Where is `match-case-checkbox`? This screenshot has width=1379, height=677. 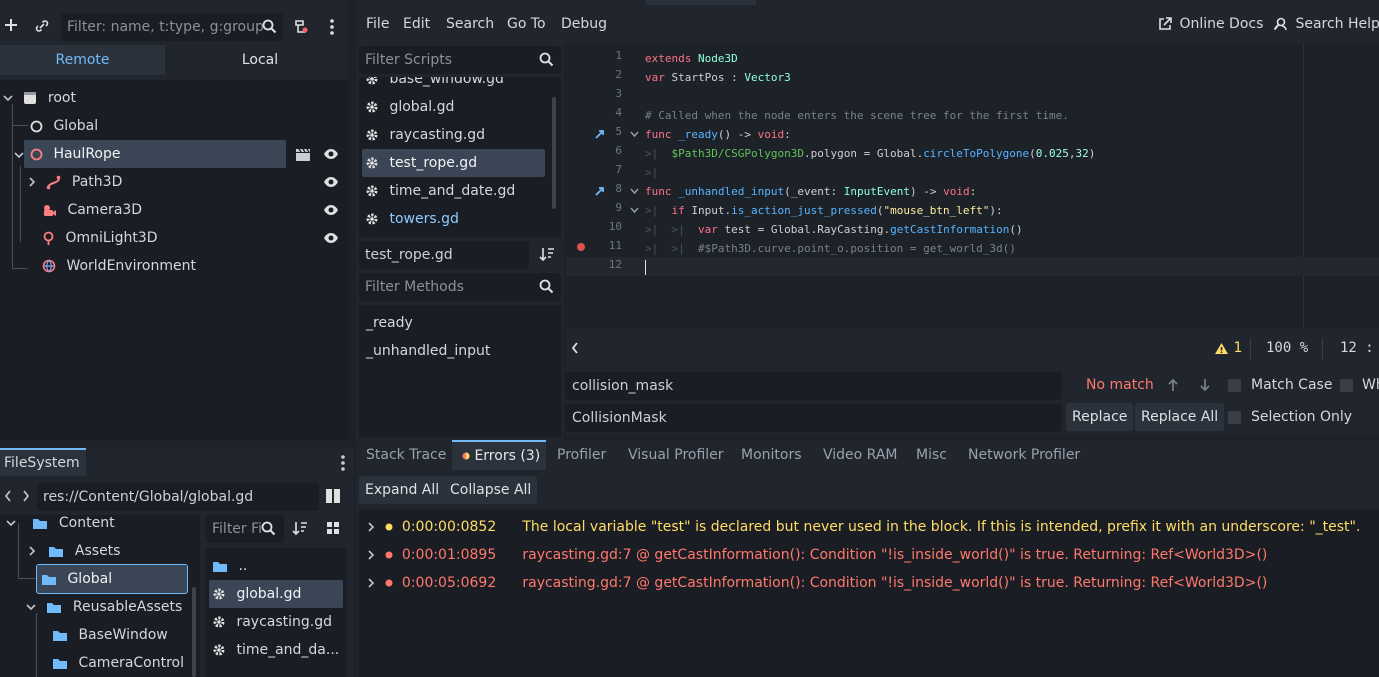 match-case-checkbox is located at coordinates (1234, 385).